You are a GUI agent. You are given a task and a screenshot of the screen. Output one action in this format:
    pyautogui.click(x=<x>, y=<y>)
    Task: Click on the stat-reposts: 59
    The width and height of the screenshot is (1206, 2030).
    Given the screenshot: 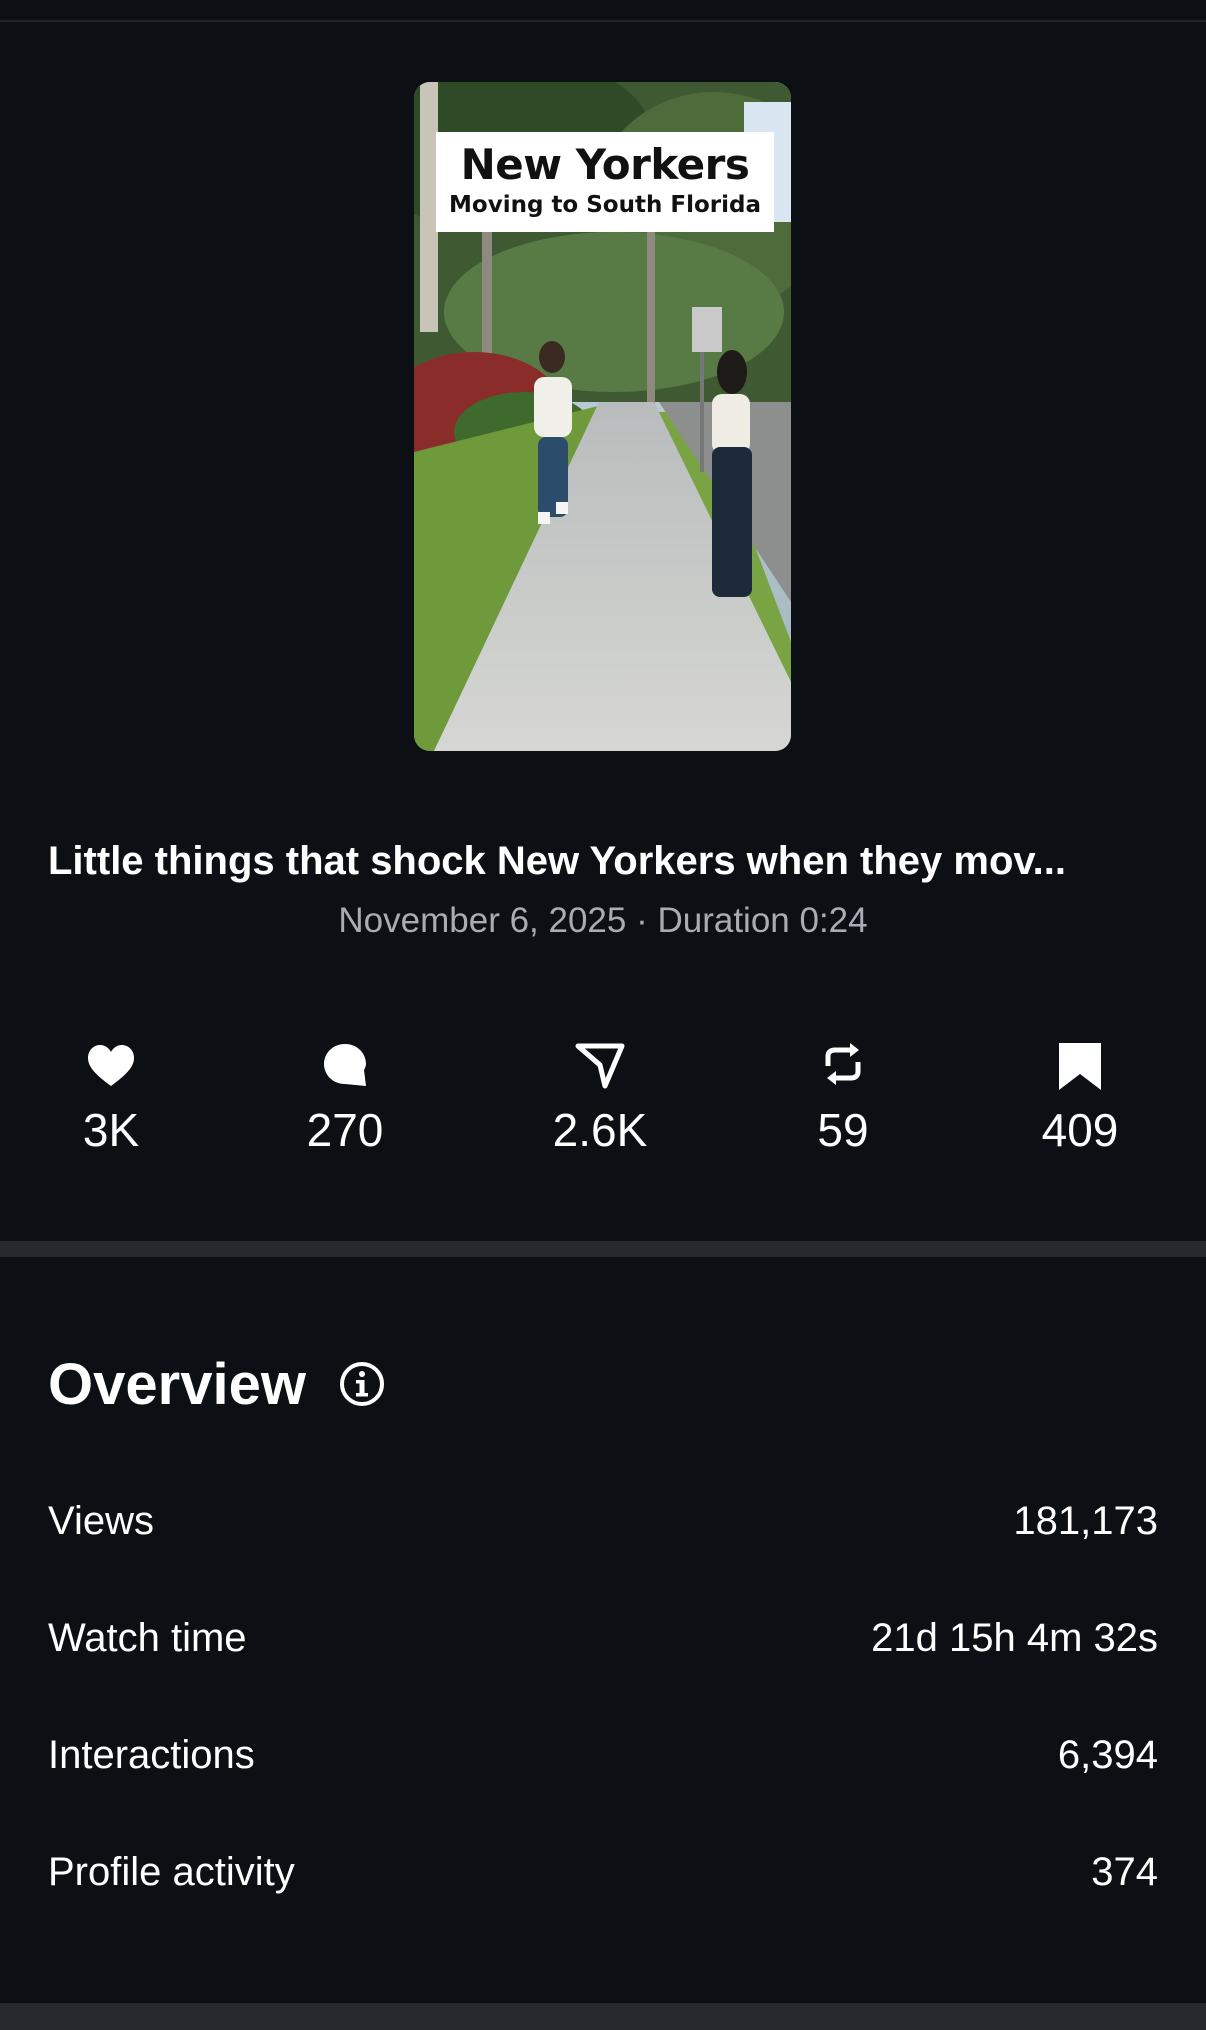 What is the action you would take?
    pyautogui.click(x=843, y=1099)
    